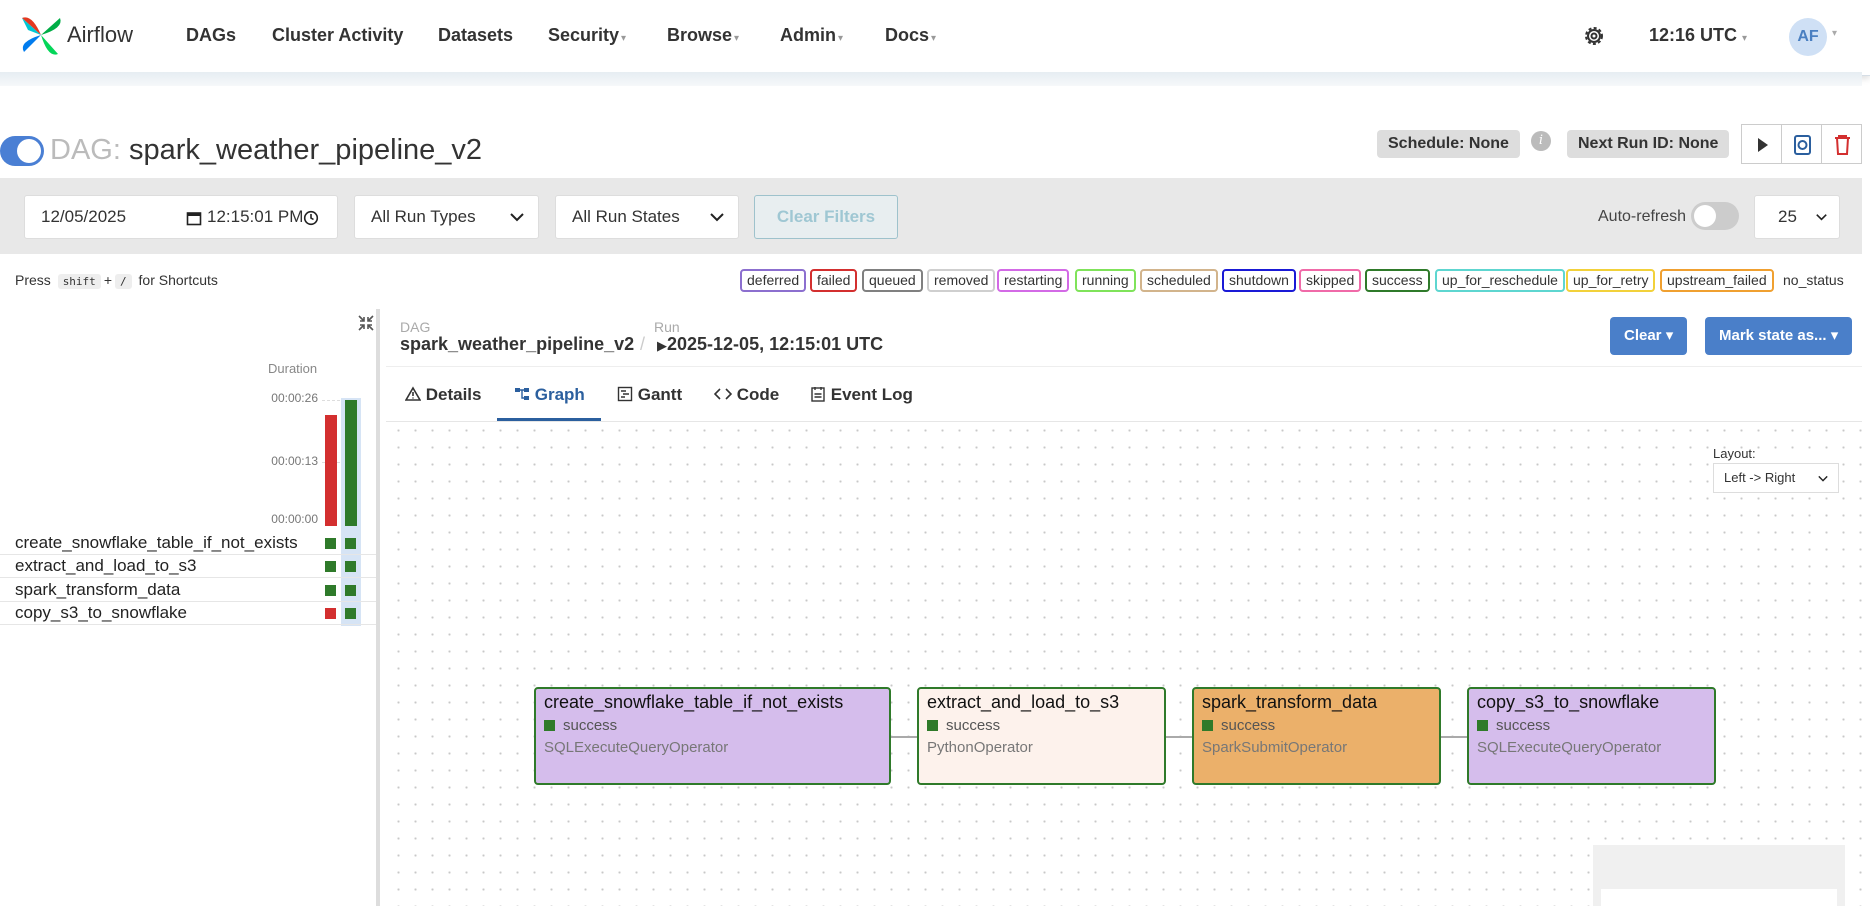 The height and width of the screenshot is (909, 1870). I want to click on task-name: extract_and_load_to_s3, so click(105, 566).